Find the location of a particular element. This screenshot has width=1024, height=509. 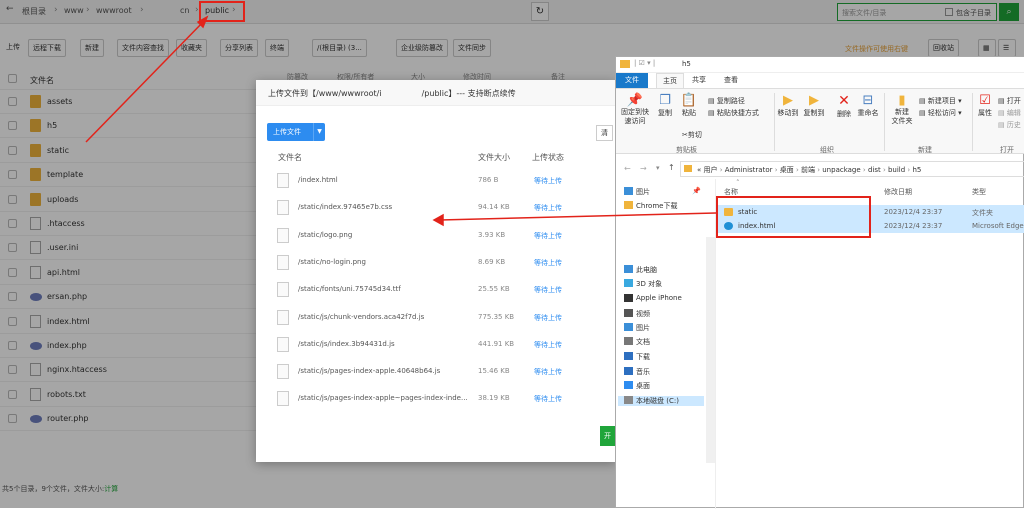

annotation-arrow-up is located at coordinates (145, 81).